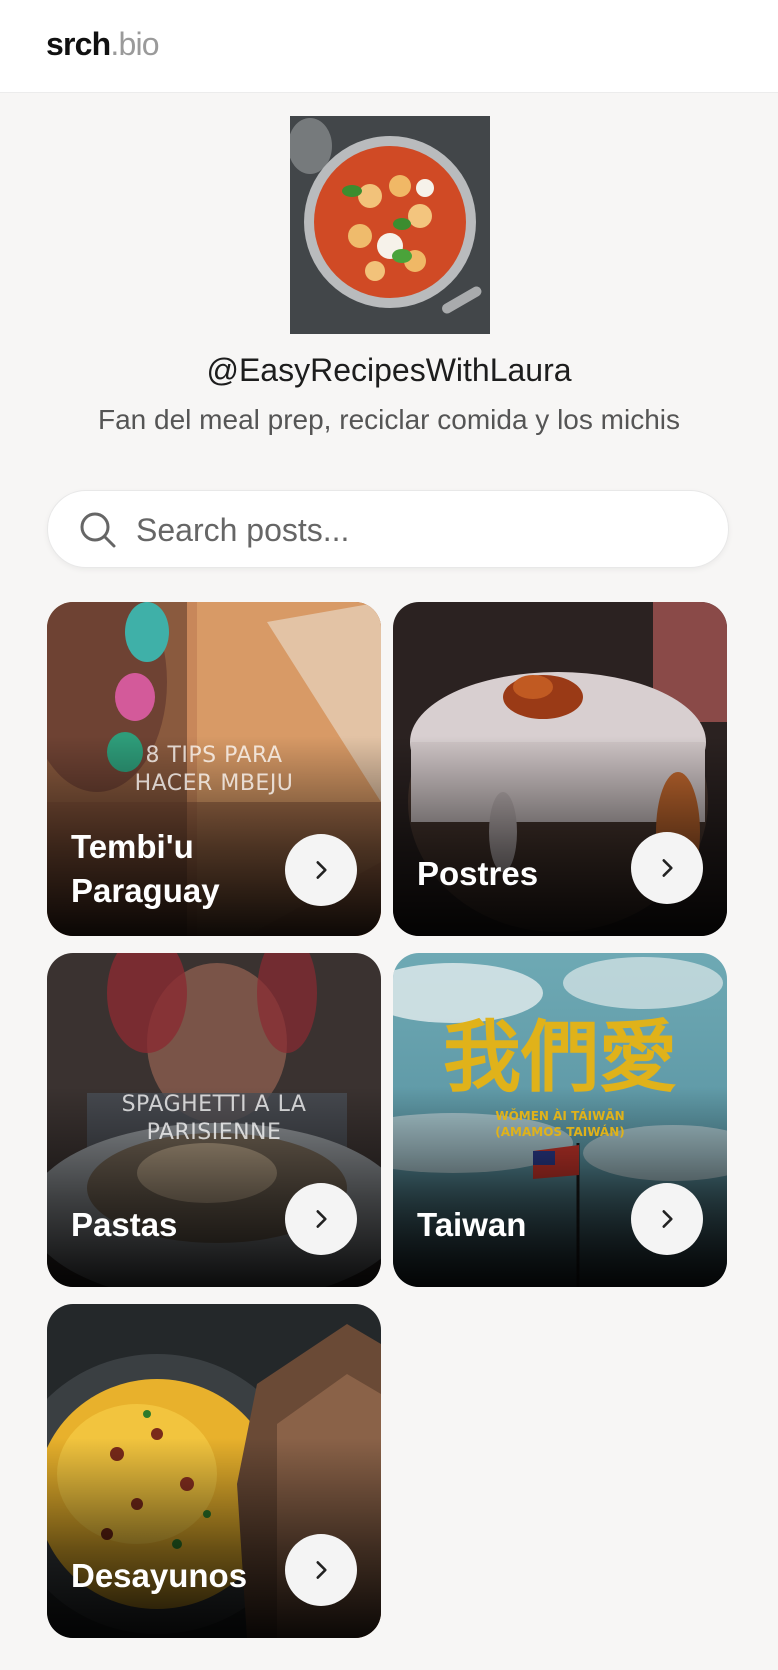  I want to click on top-bar: srch.bio, so click(389, 46).